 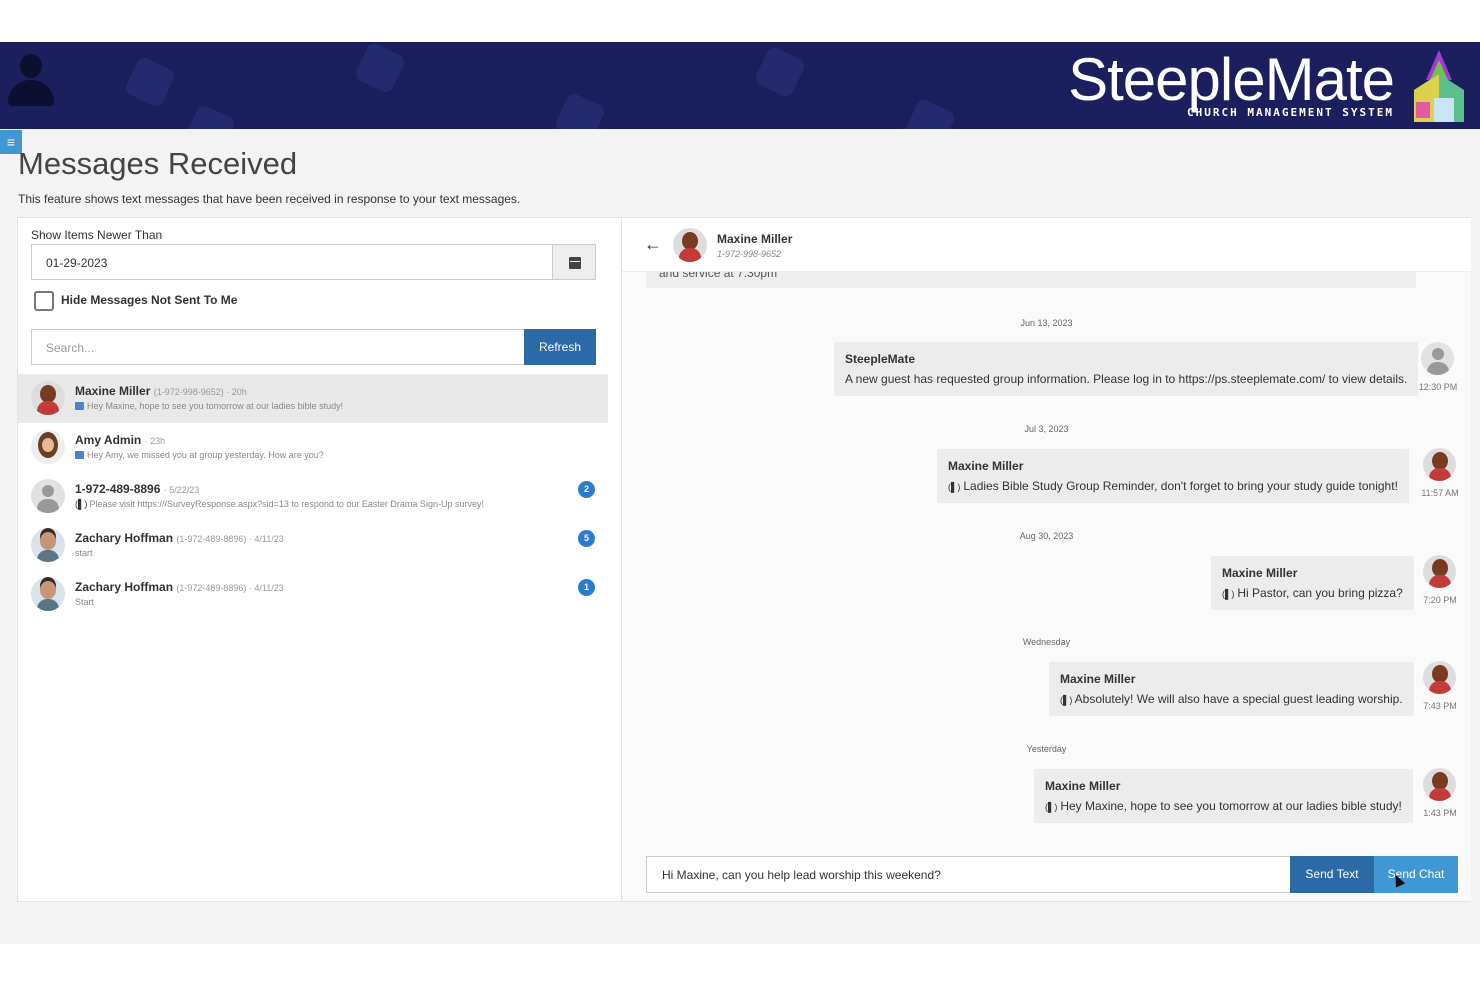 What do you see at coordinates (1440, 493) in the screenshot?
I see `message-time: 11:57 AM` at bounding box center [1440, 493].